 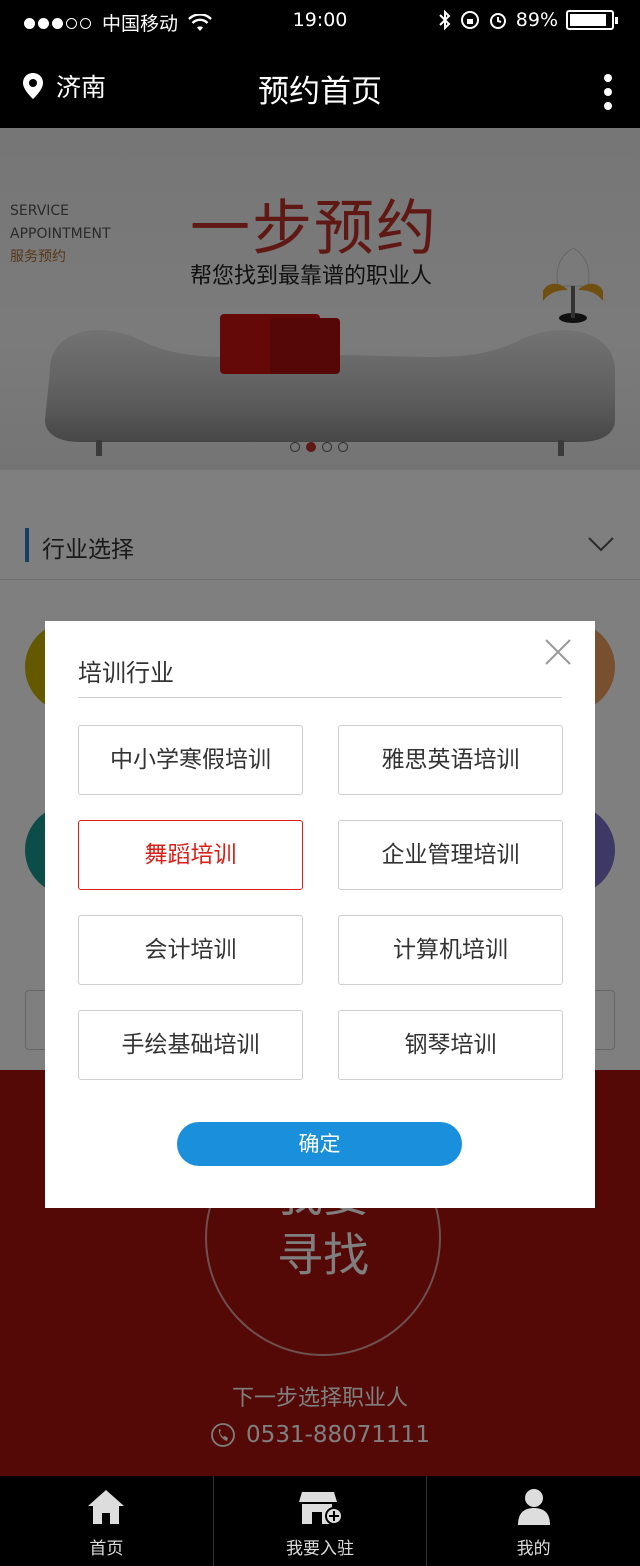 What do you see at coordinates (497, 21) in the screenshot?
I see `alarm-icon` at bounding box center [497, 21].